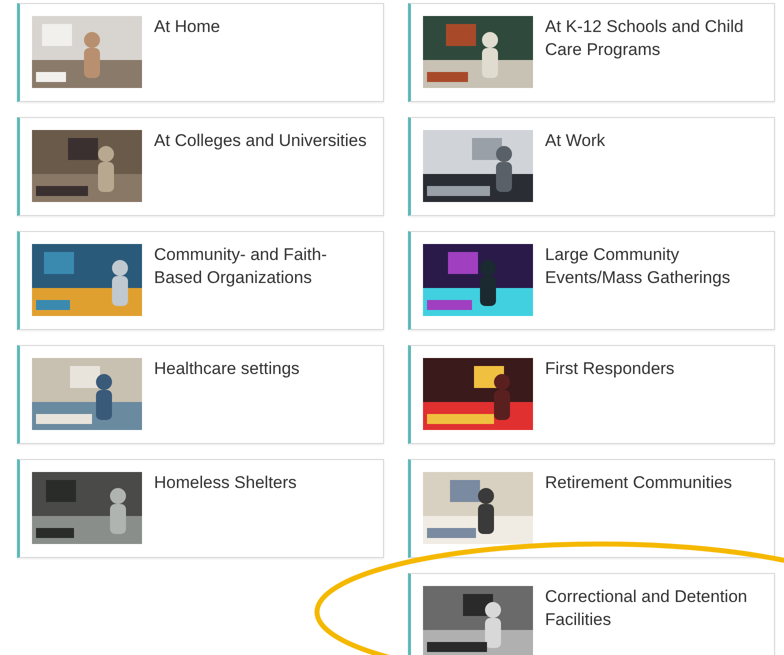 This screenshot has height=655, width=784. What do you see at coordinates (261, 141) in the screenshot?
I see `card-title: At Colleges and Universities` at bounding box center [261, 141].